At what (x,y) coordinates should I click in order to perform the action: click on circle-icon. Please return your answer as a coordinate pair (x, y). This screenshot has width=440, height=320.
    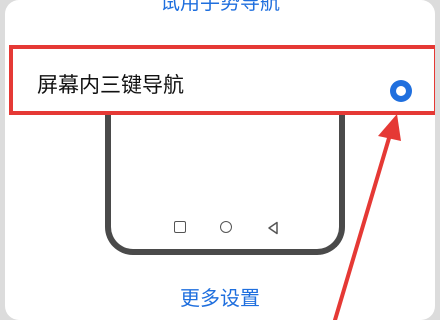
    Looking at the image, I should click on (226, 227).